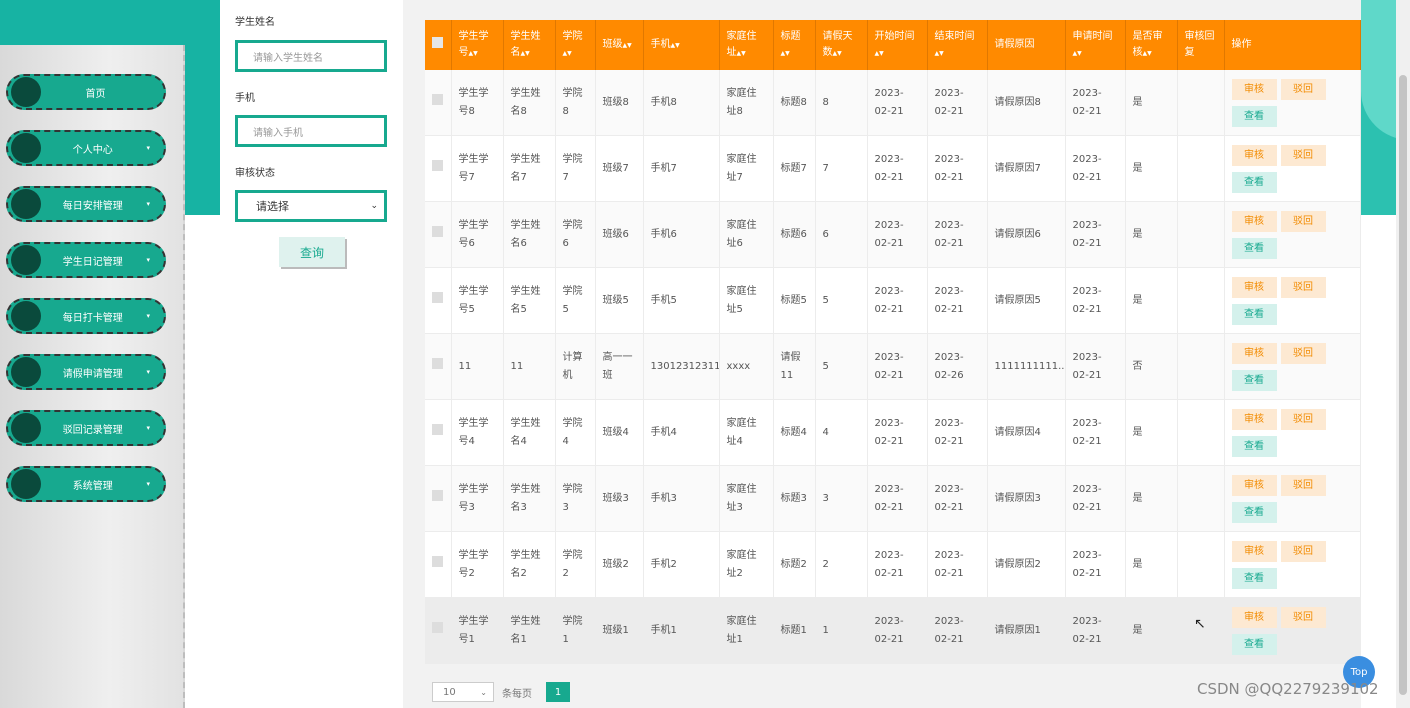  I want to click on table-cell: 学生学号2, so click(477, 564).